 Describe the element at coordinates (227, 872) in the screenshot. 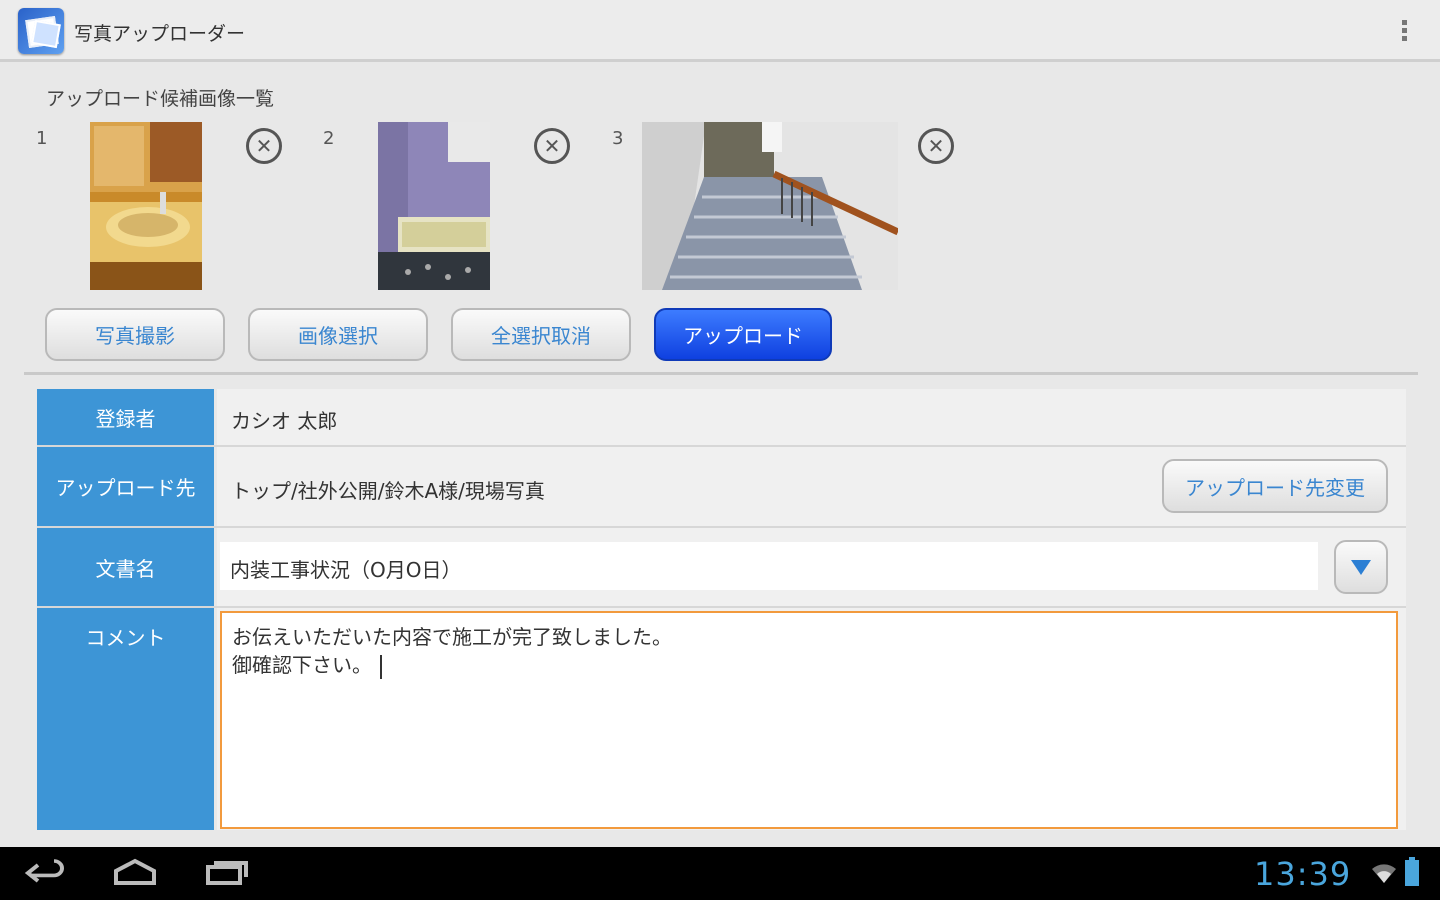

I see `recent-apps-icon` at that location.